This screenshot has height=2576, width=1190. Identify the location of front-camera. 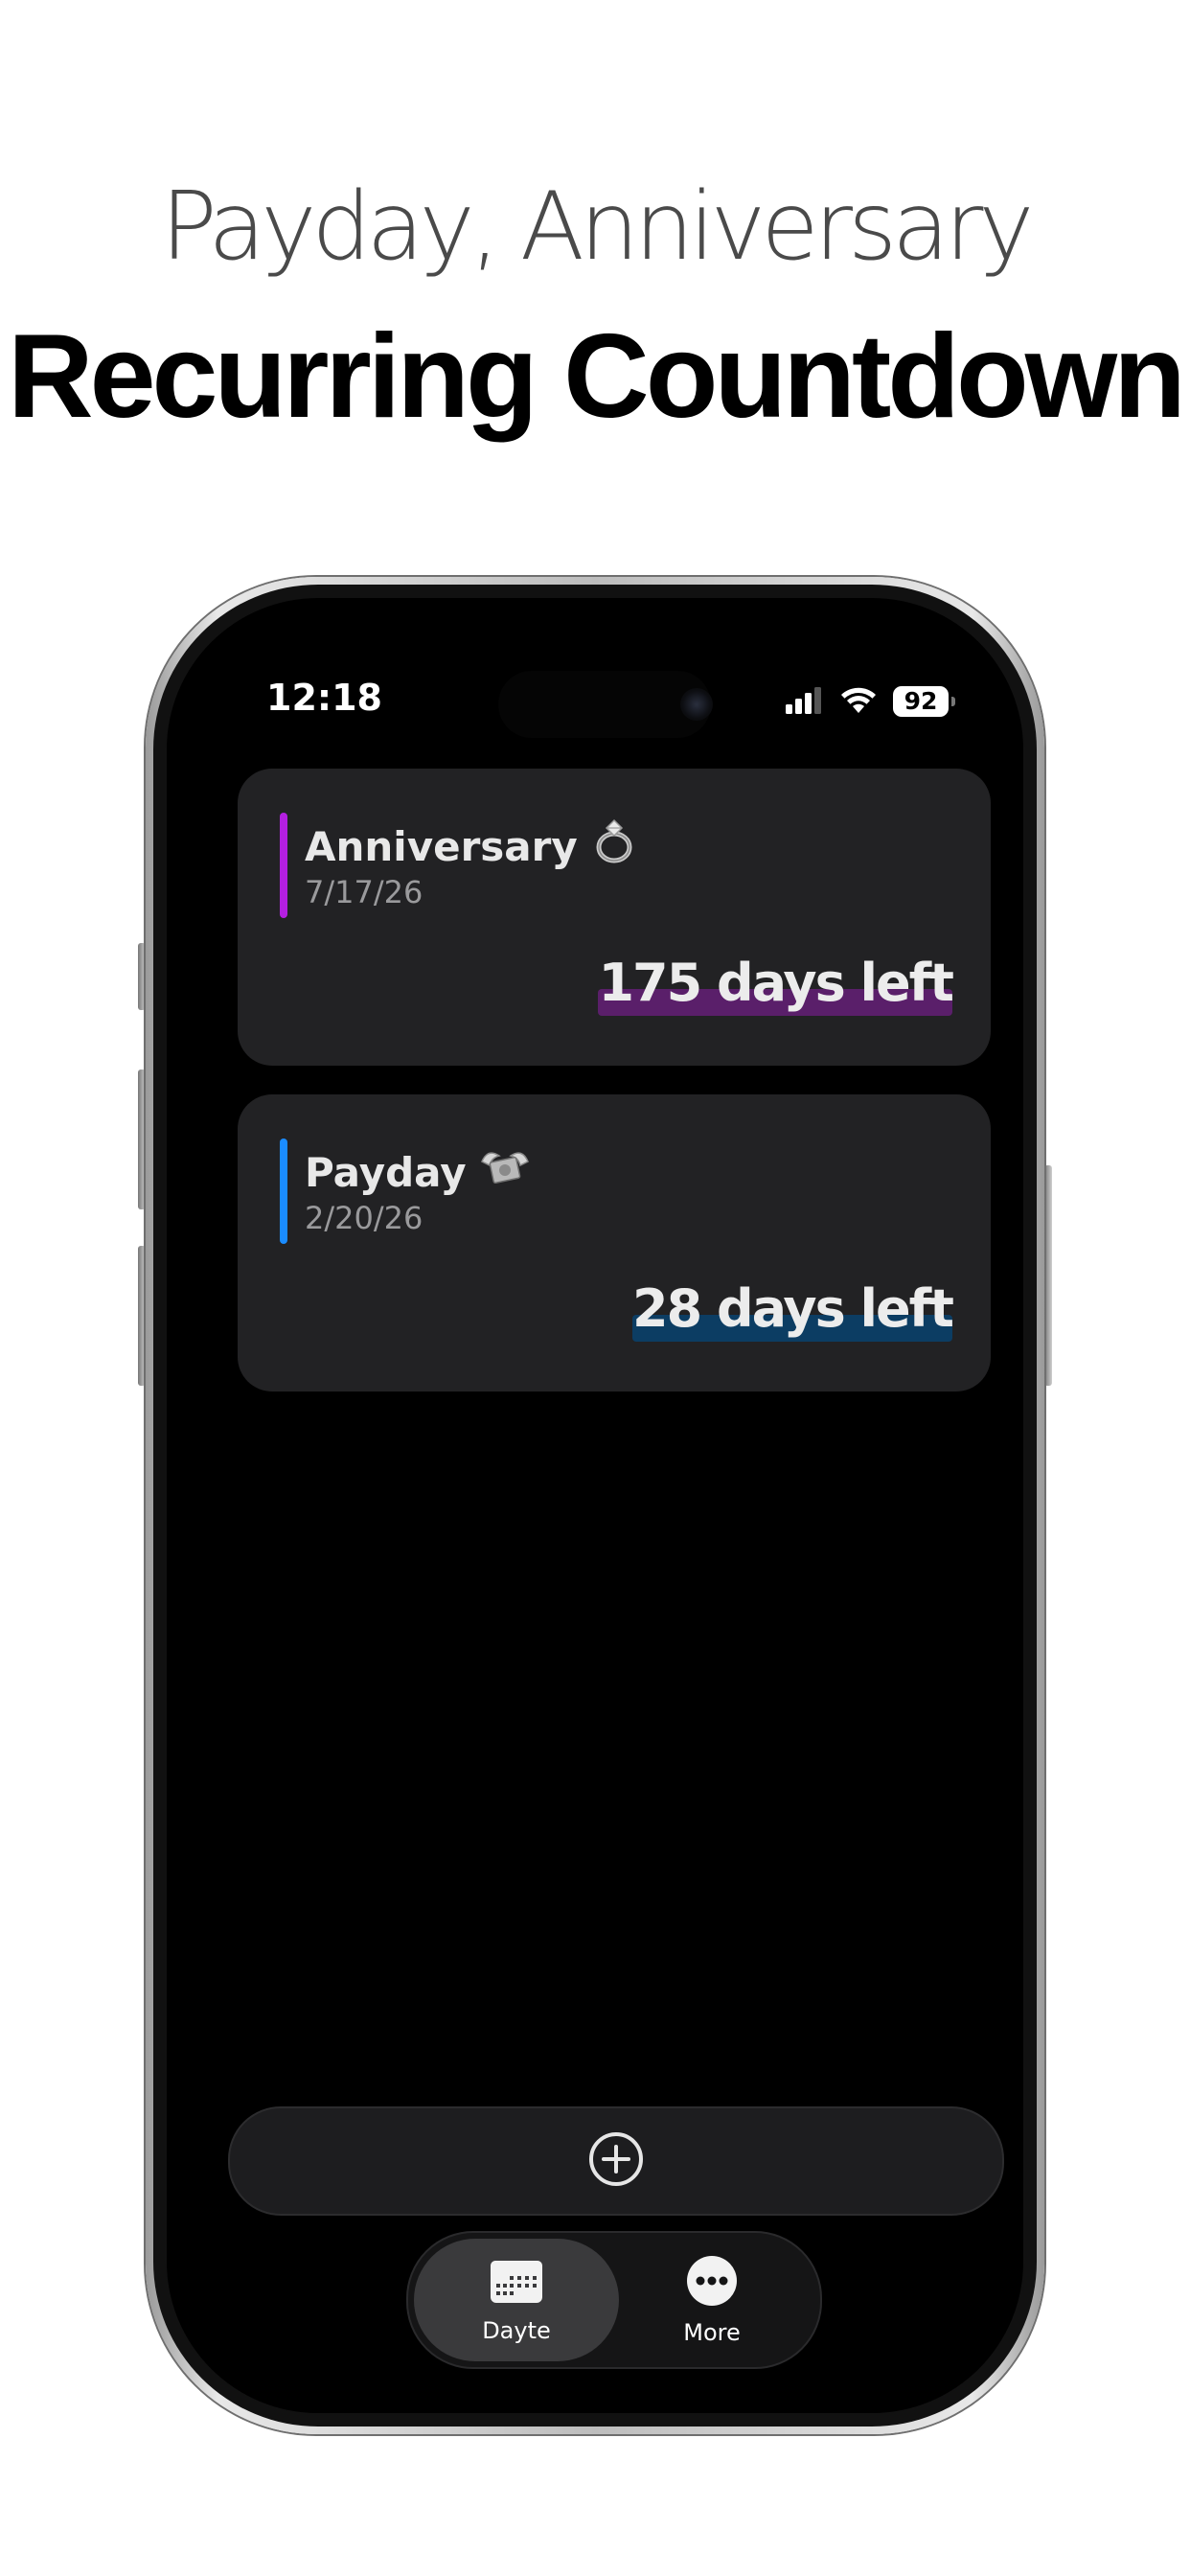
(697, 704).